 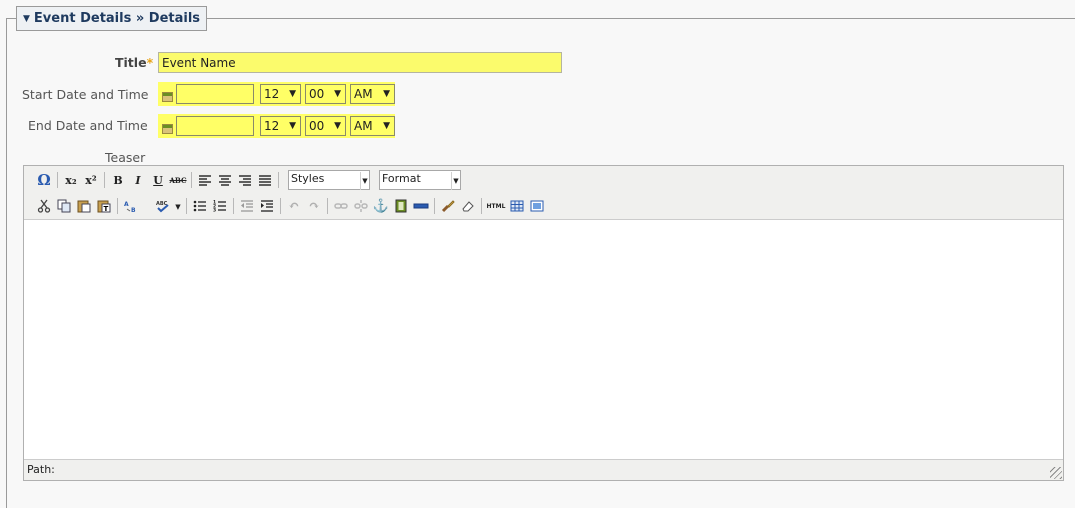 What do you see at coordinates (126, 204) in the screenshot?
I see `svg-text: A` at bounding box center [126, 204].